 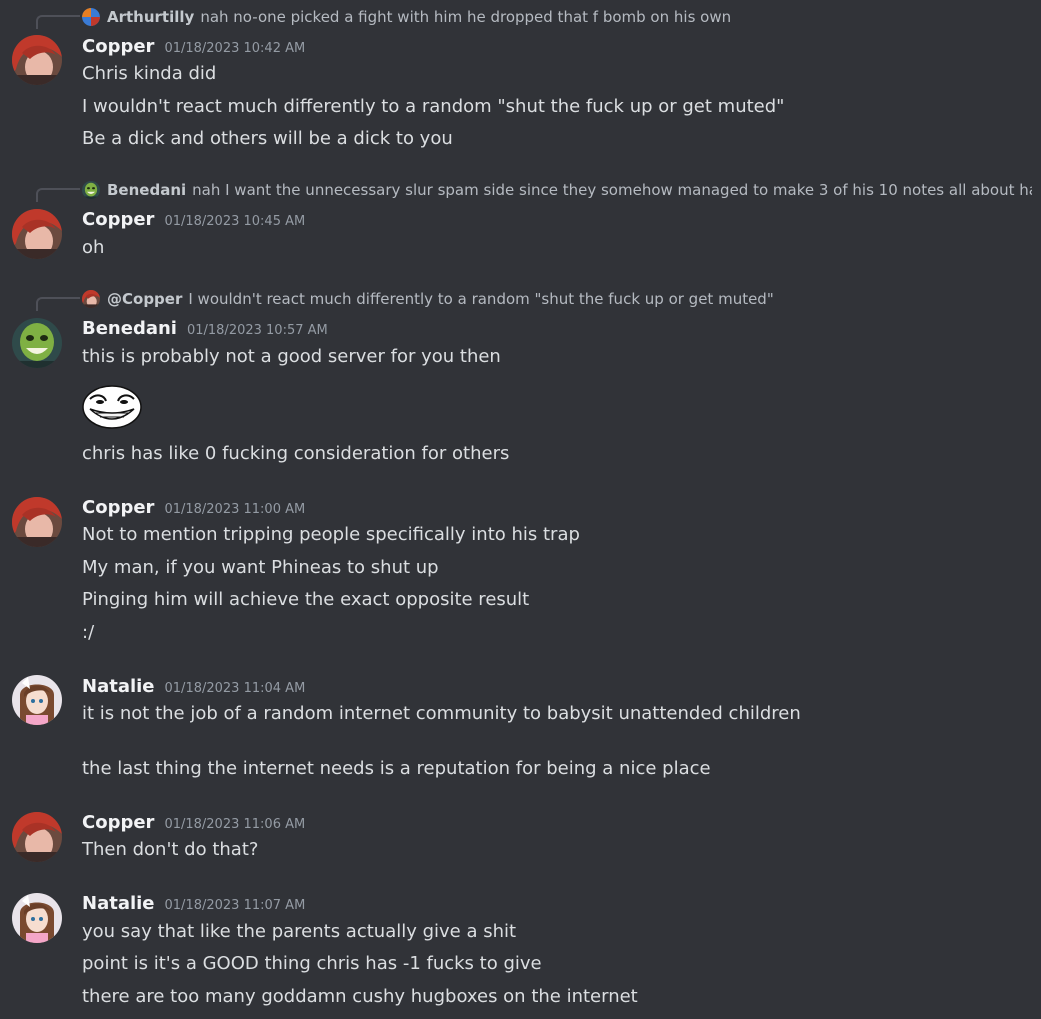 I want to click on message-header: Benedani 01/18/2023 10:57 AM, so click(x=205, y=328).